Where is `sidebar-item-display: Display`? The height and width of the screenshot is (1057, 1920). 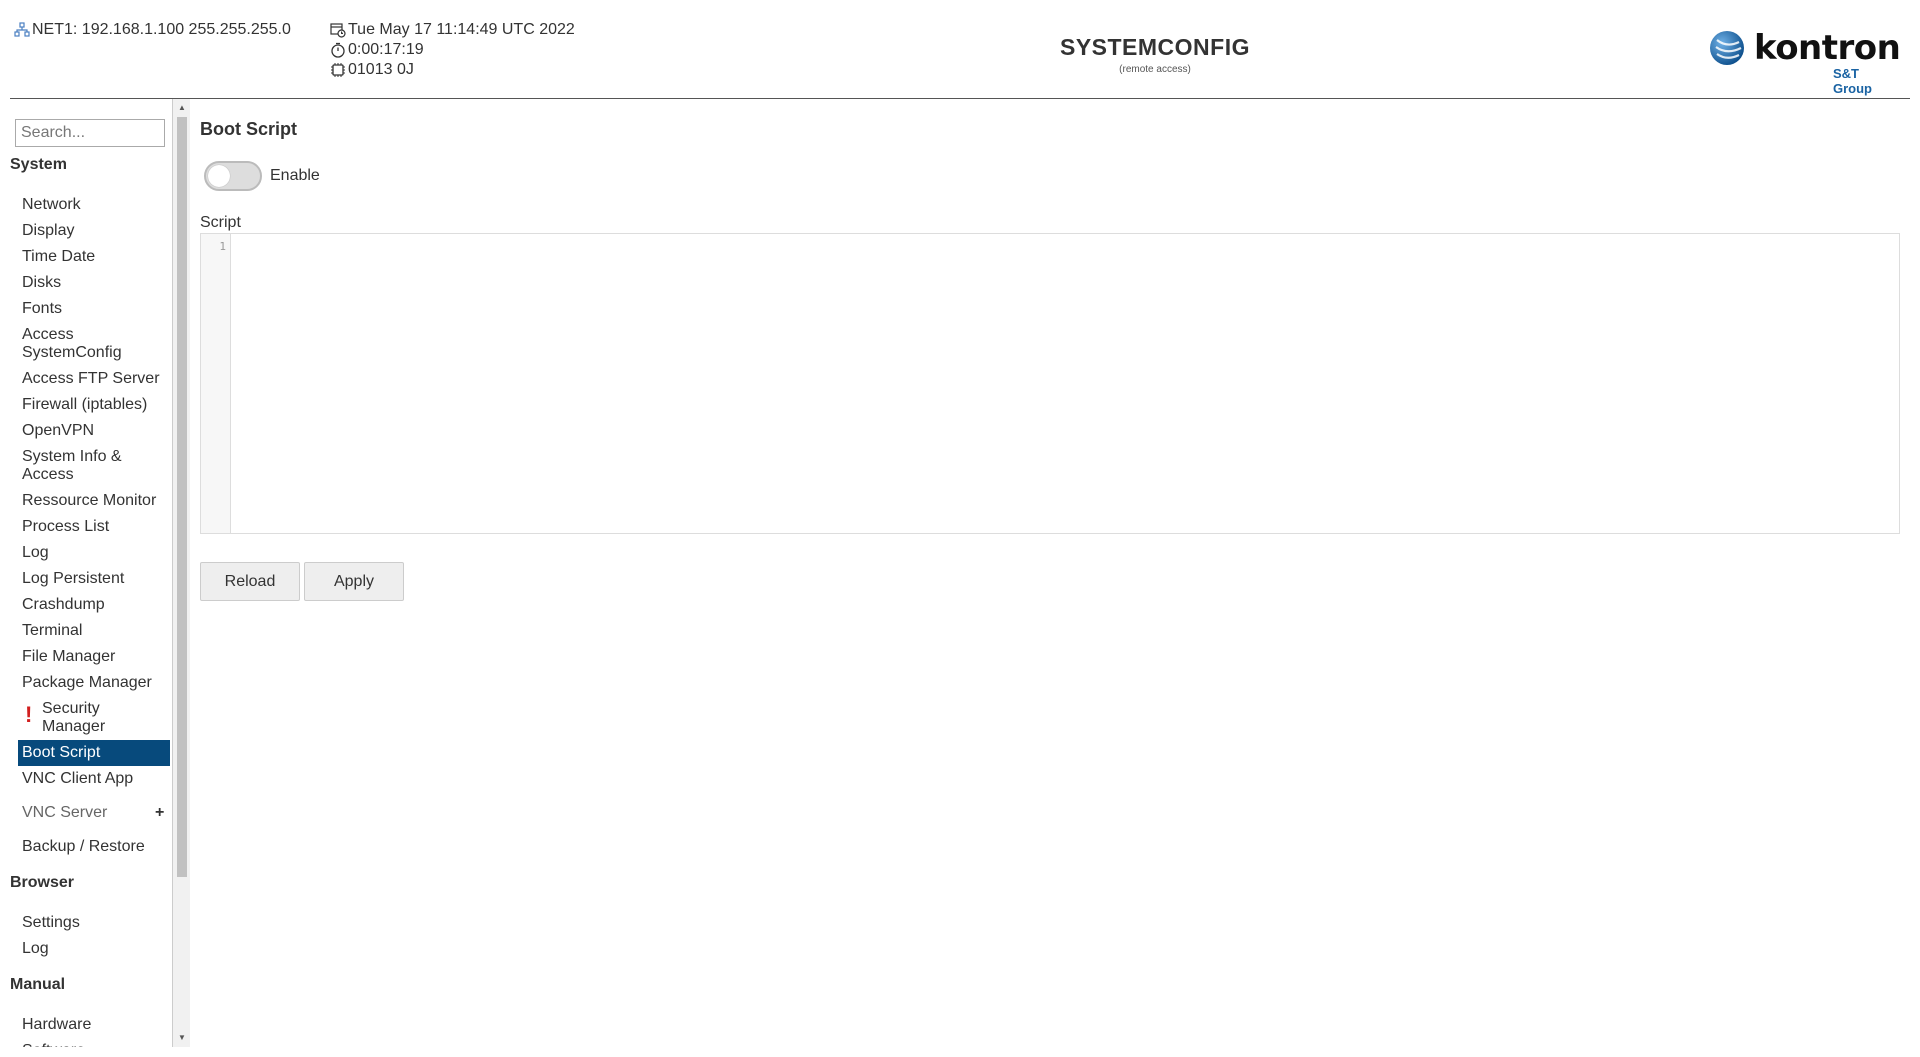
sidebar-item-display: Display is located at coordinates (94, 231).